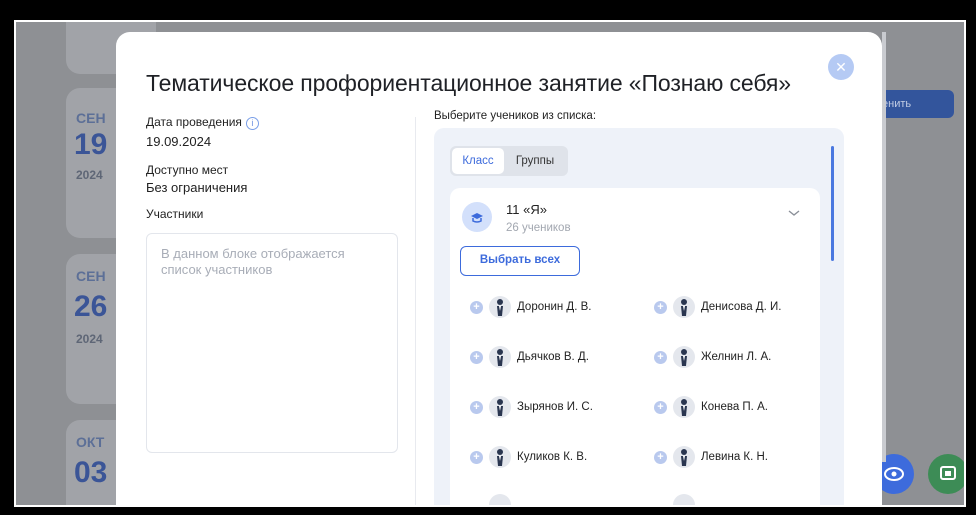  I want to click on chat-fab-button, so click(946, 474).